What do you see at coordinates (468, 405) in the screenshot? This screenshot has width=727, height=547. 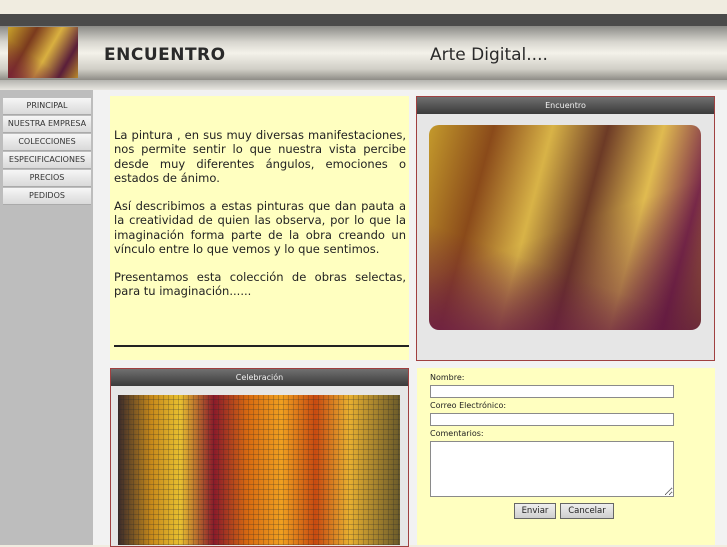 I see `email-label: Correo Electrónico:` at bounding box center [468, 405].